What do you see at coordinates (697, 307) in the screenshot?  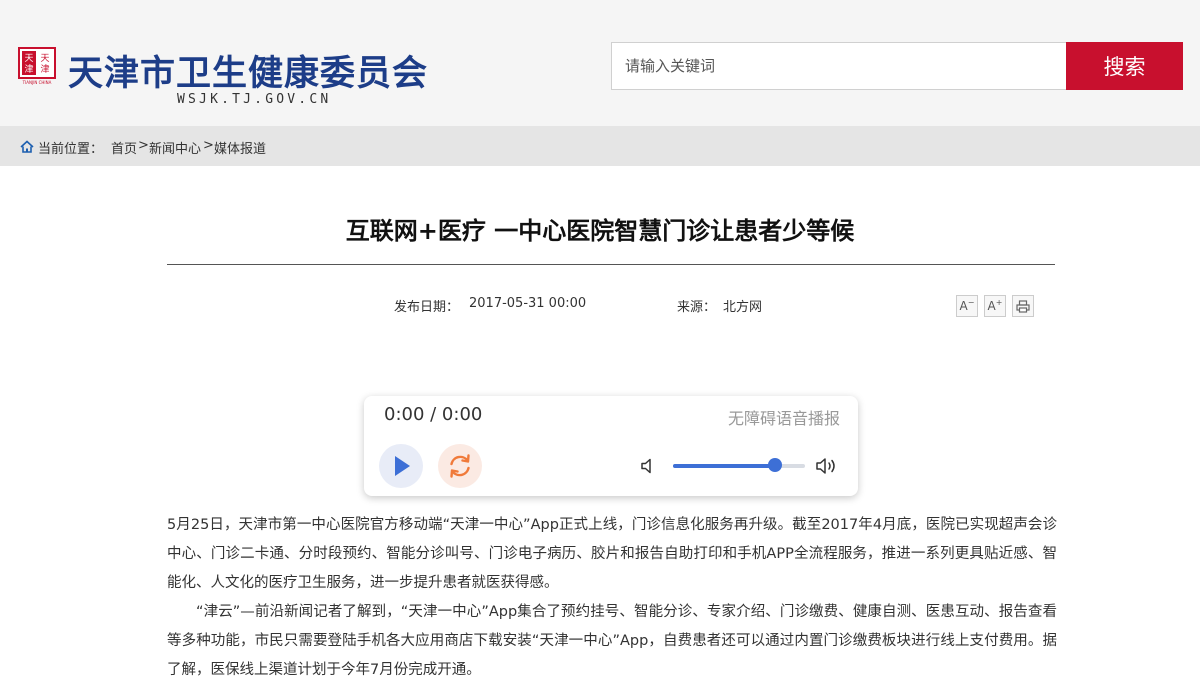 I see `source-label: 来源：` at bounding box center [697, 307].